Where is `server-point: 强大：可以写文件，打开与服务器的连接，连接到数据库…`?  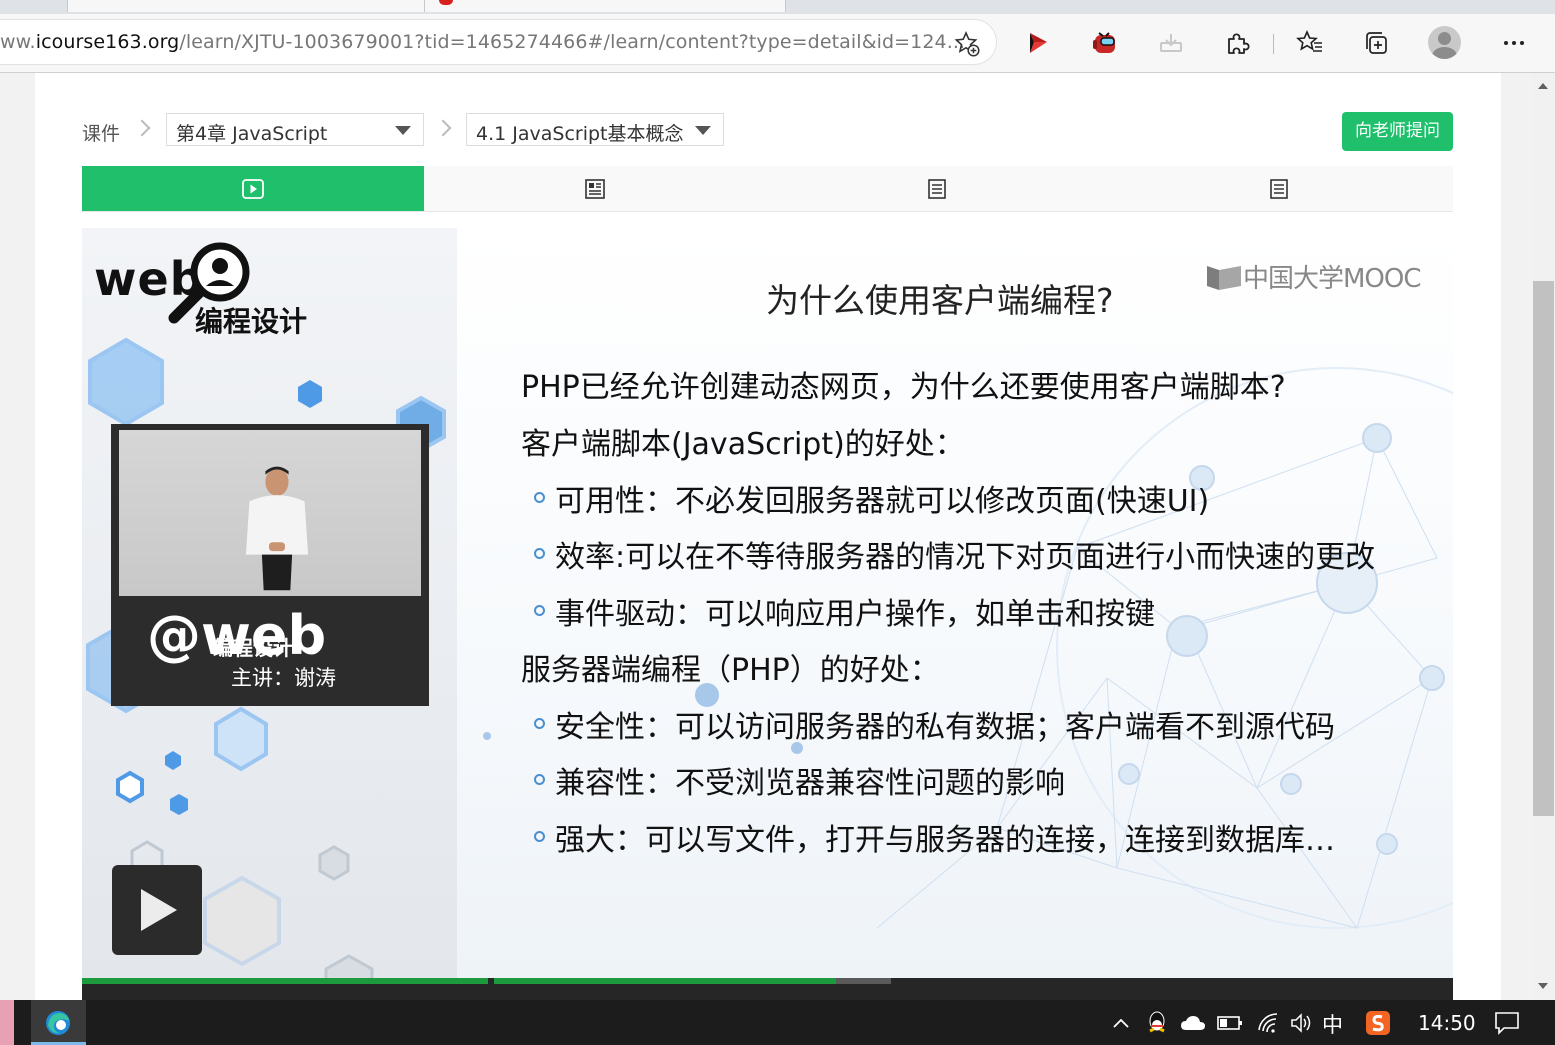 server-point: 强大：可以写文件，打开与服务器的连接，连接到数据库… is located at coordinates (945, 840).